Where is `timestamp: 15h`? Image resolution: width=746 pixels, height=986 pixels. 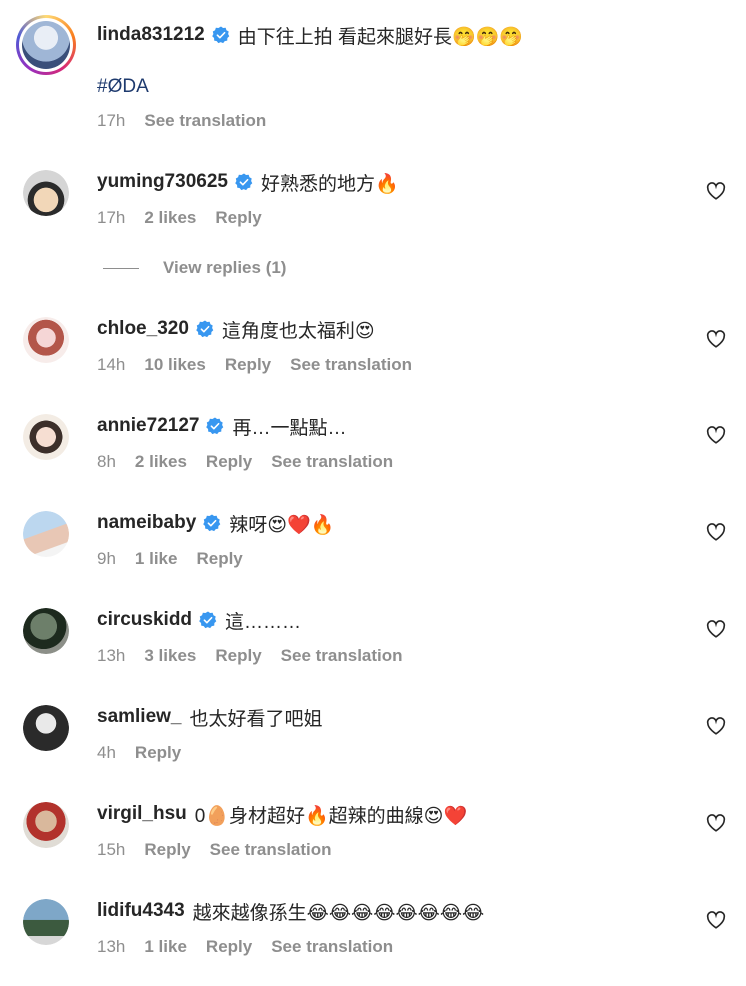 timestamp: 15h is located at coordinates (111, 850).